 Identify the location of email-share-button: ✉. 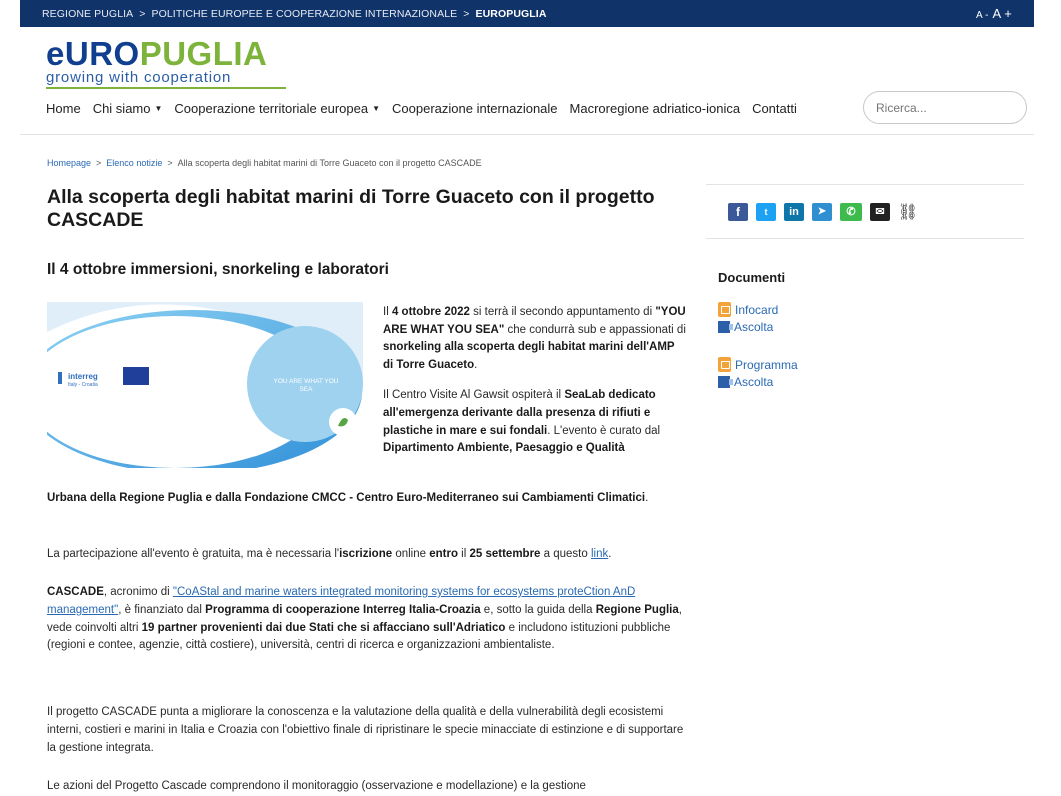
(880, 211).